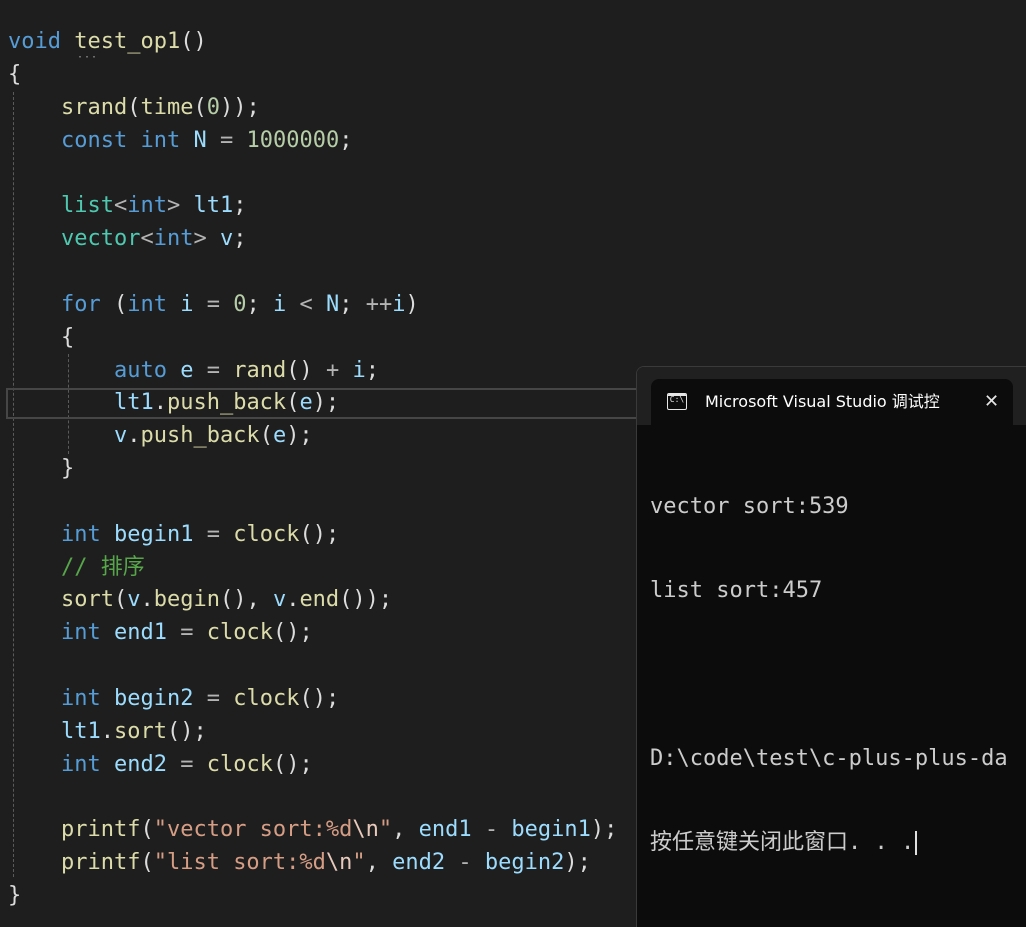 This screenshot has height=927, width=1026. What do you see at coordinates (359, 863) in the screenshot?
I see `code-token: "` at bounding box center [359, 863].